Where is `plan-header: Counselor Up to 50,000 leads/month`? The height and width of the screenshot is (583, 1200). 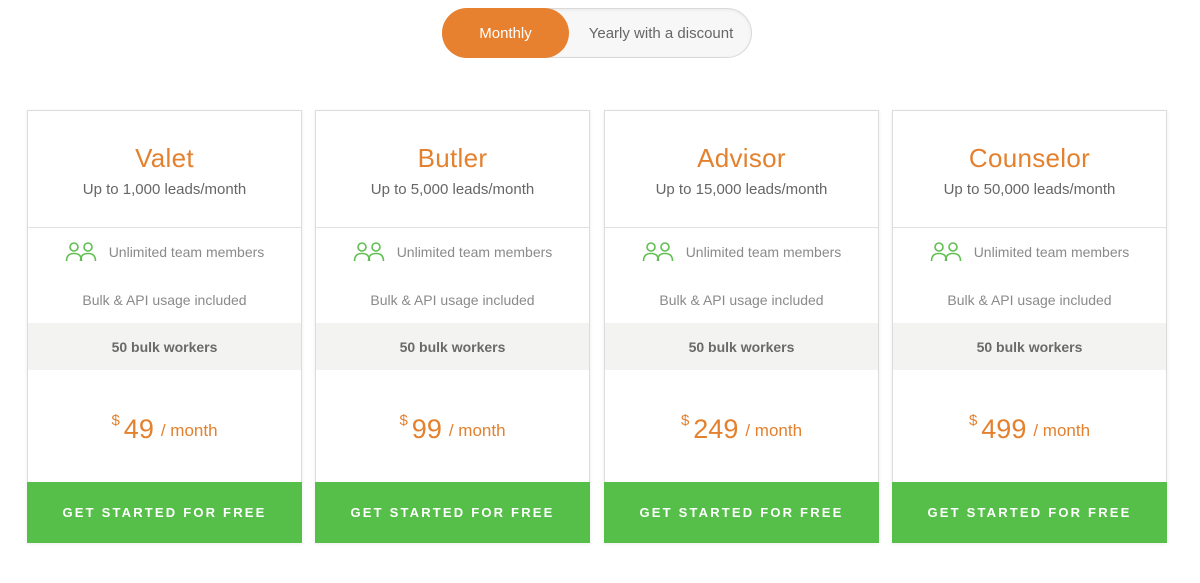
plan-header: Counselor Up to 50,000 leads/month is located at coordinates (1029, 169).